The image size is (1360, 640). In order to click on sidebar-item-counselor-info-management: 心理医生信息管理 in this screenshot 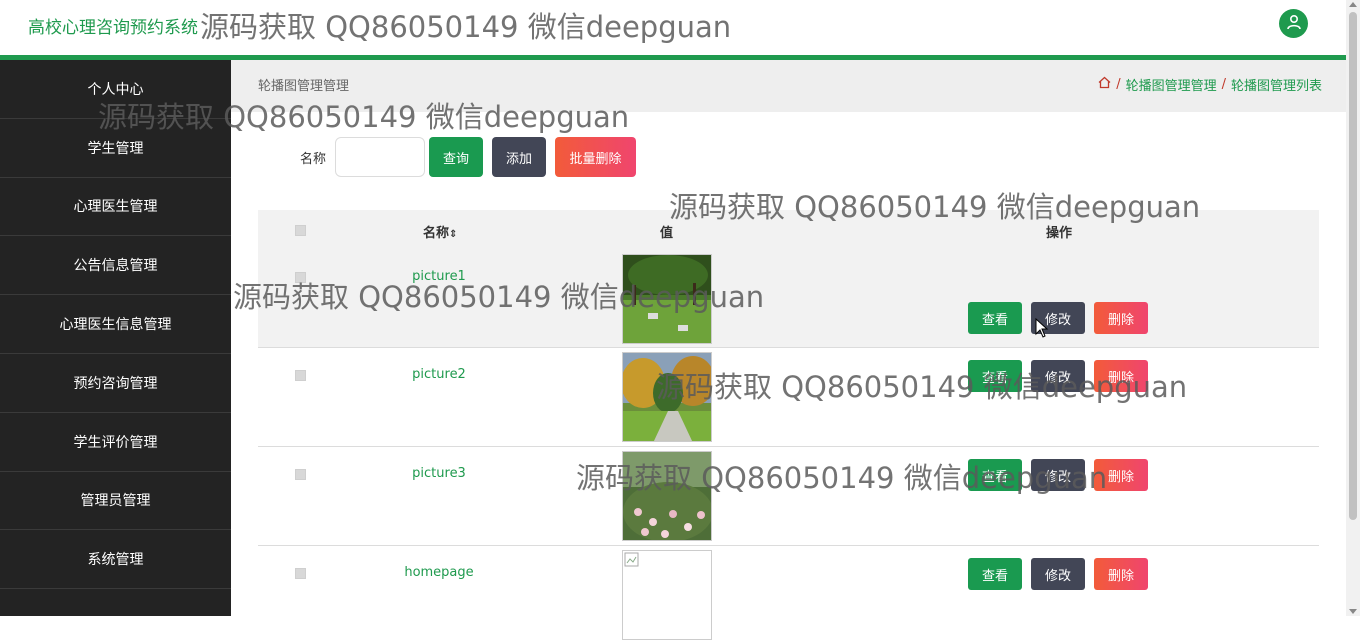, I will do `click(115, 324)`.